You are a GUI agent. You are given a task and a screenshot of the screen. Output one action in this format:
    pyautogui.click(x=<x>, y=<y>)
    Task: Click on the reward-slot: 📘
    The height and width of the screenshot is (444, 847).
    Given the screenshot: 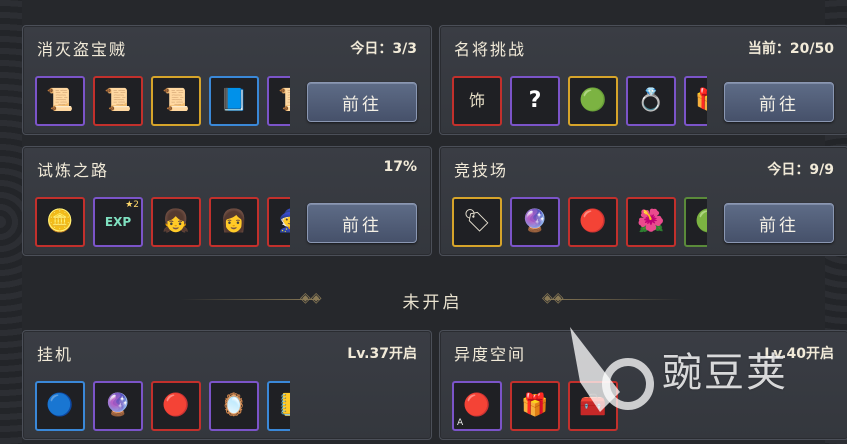 What is the action you would take?
    pyautogui.click(x=234, y=101)
    